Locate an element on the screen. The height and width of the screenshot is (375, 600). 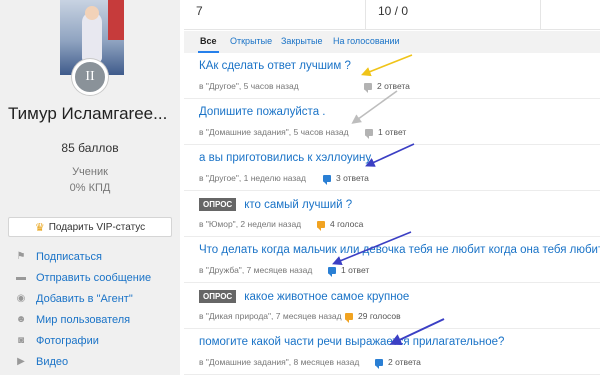
person-icon: ☻ is located at coordinates (21, 319).